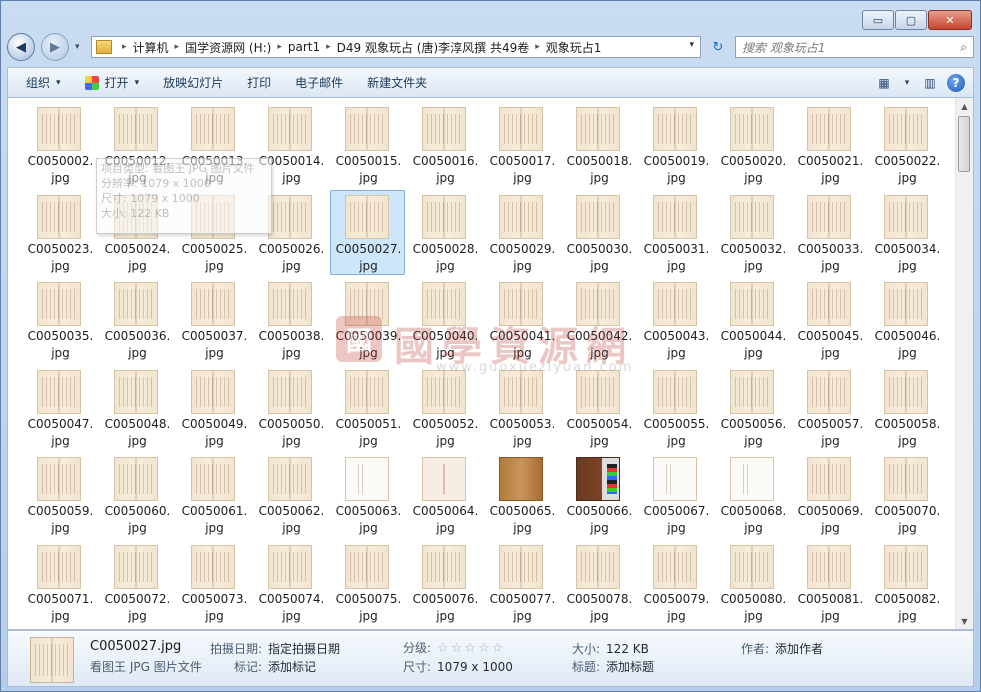 This screenshot has width=981, height=692. I want to click on search-icon: ⌕, so click(963, 47).